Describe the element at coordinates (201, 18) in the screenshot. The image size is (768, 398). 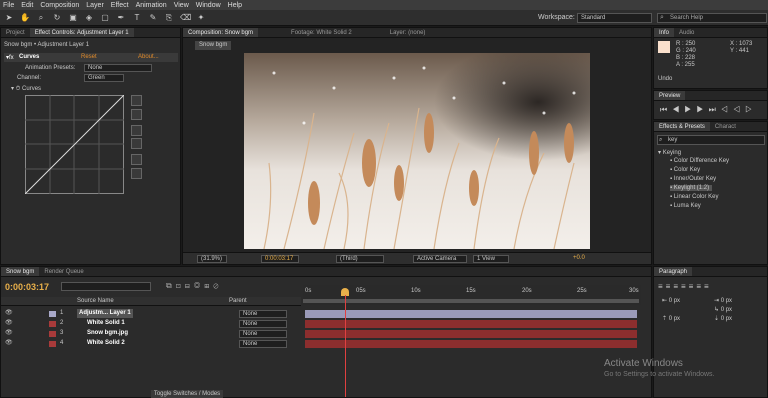
I see `puppet-tool-icon: ✦` at that location.